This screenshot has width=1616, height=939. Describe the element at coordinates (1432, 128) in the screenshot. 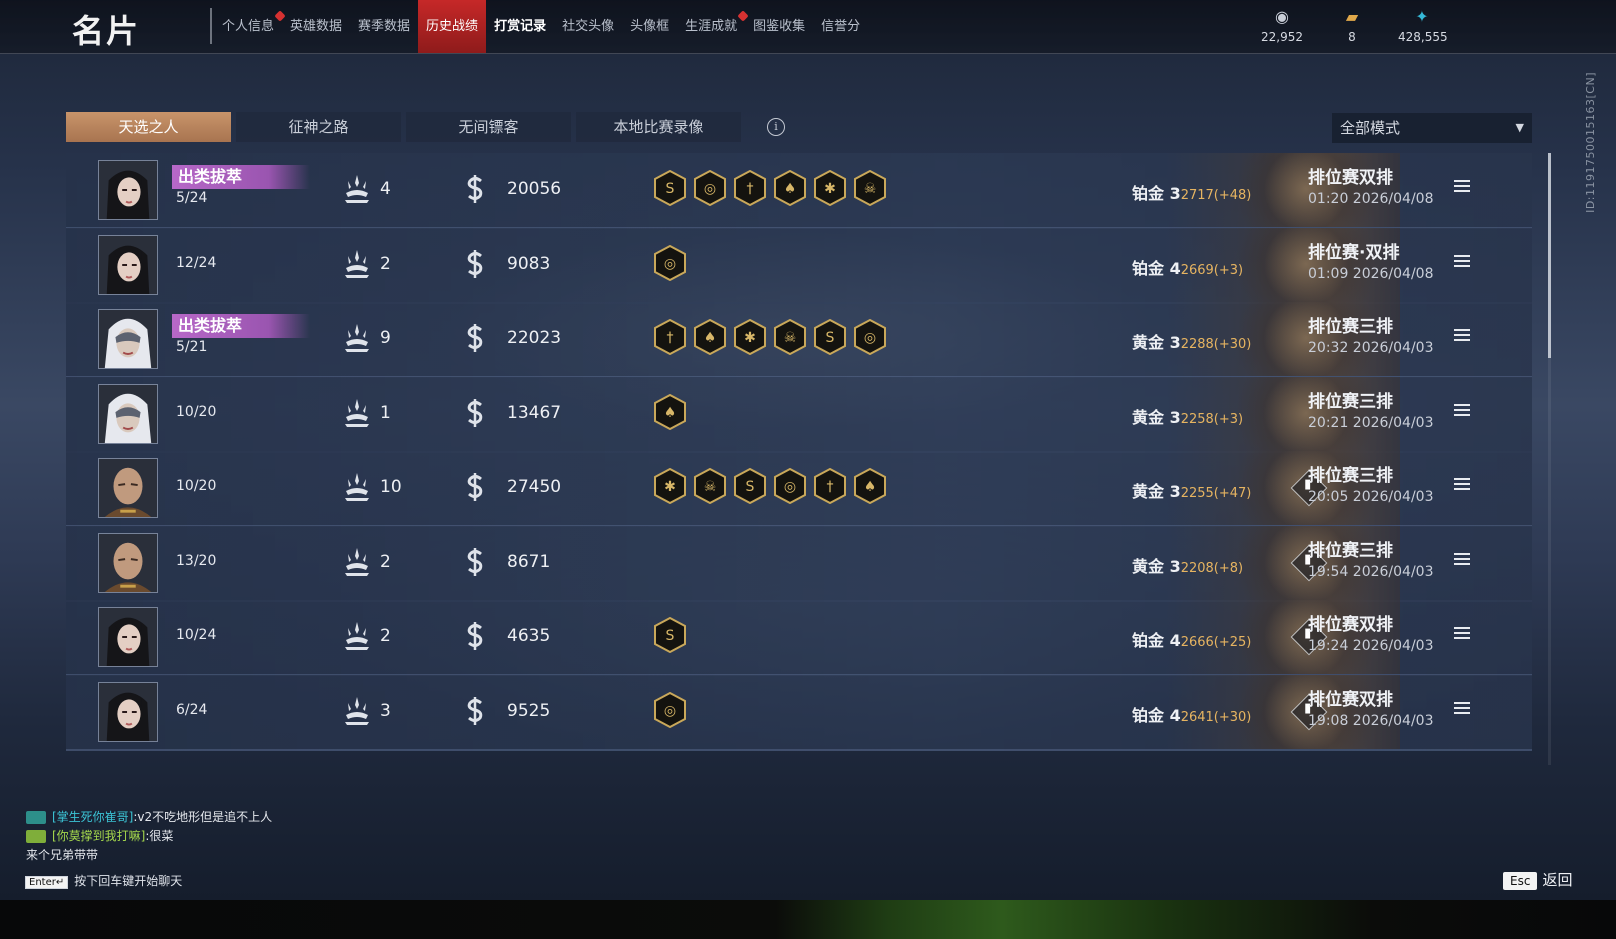

I see `mode-filter-select: 全部模式 ▼` at that location.